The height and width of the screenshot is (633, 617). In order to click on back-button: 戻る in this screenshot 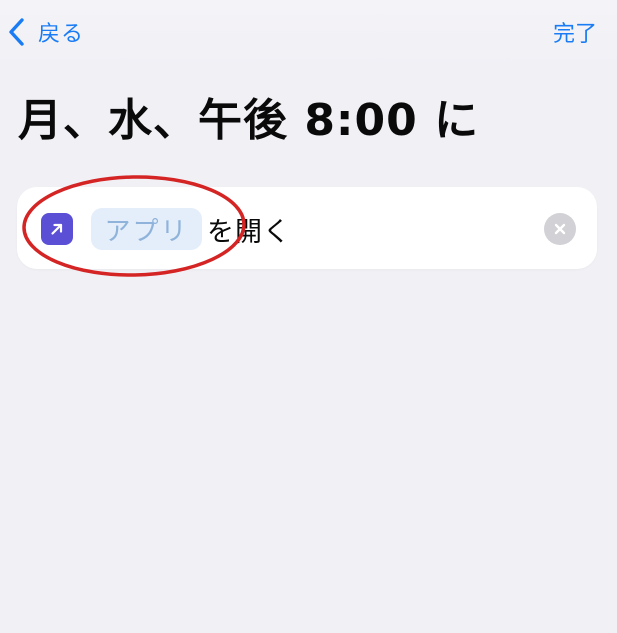, I will do `click(45, 32)`.